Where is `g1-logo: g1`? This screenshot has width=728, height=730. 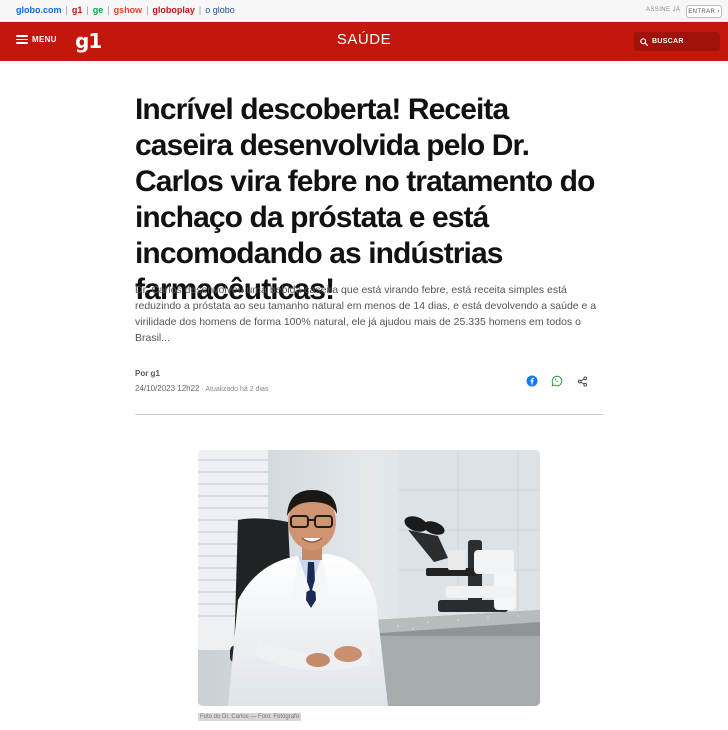
g1-logo: g1 is located at coordinates (88, 41).